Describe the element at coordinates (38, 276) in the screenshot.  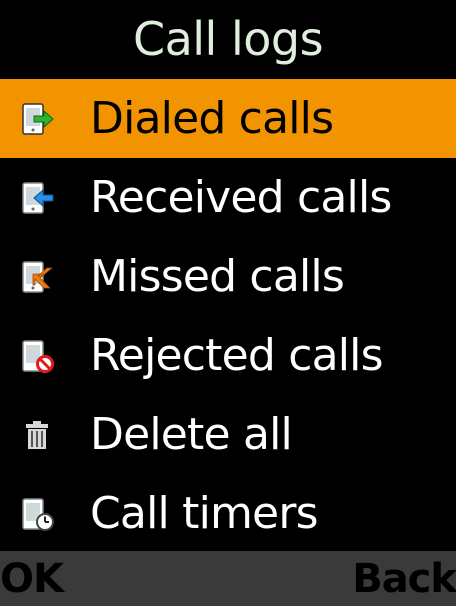
I see `missed-call-icon` at that location.